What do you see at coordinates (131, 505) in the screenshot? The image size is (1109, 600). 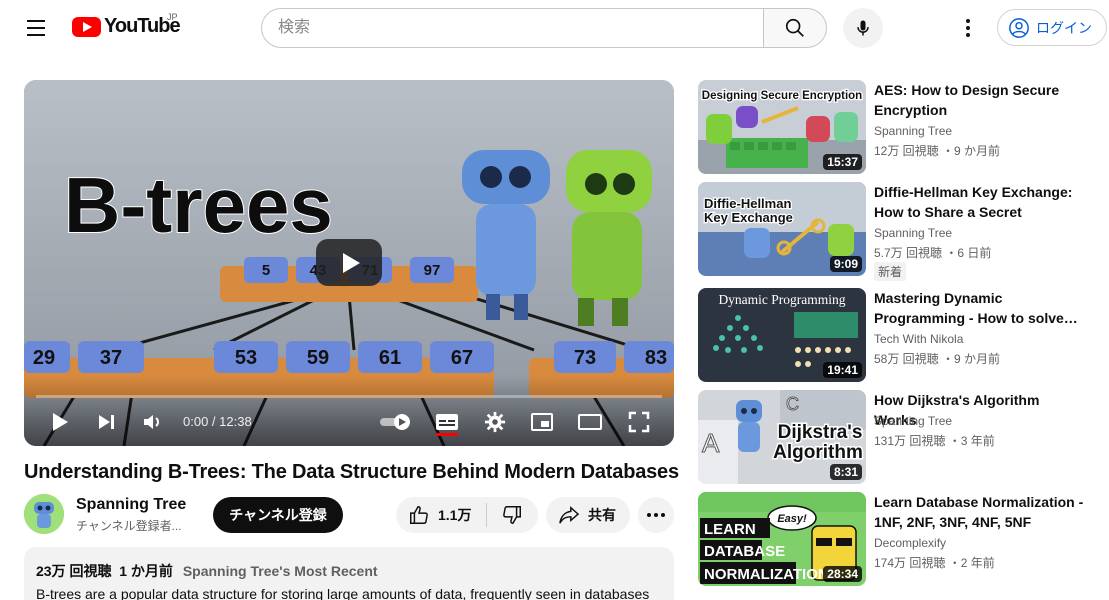 I see `channel-name: Spanning Tree` at bounding box center [131, 505].